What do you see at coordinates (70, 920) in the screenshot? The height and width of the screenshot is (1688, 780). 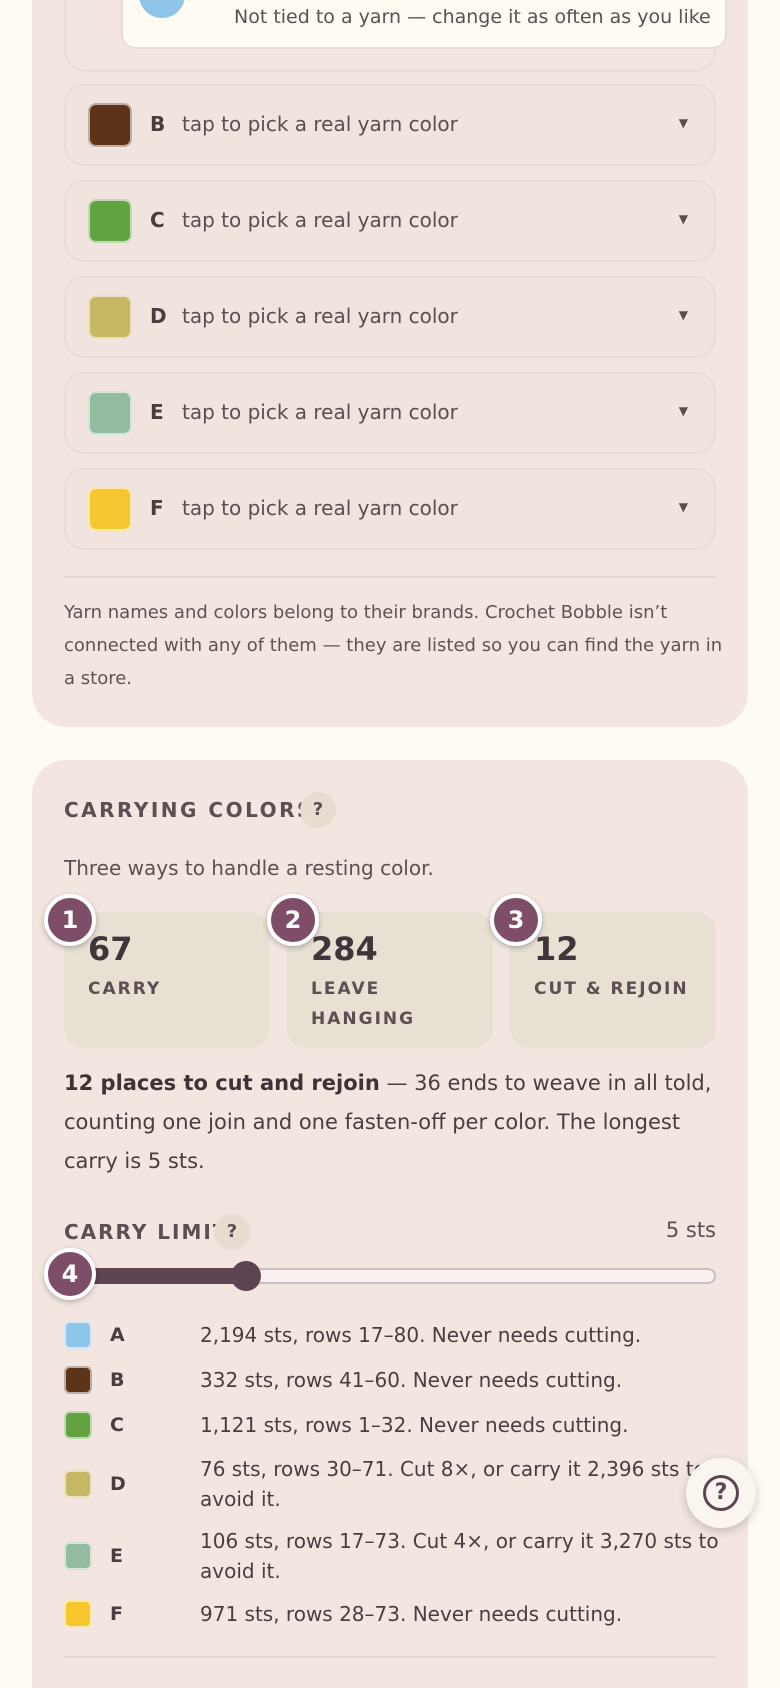 I see `step-badge: 1` at bounding box center [70, 920].